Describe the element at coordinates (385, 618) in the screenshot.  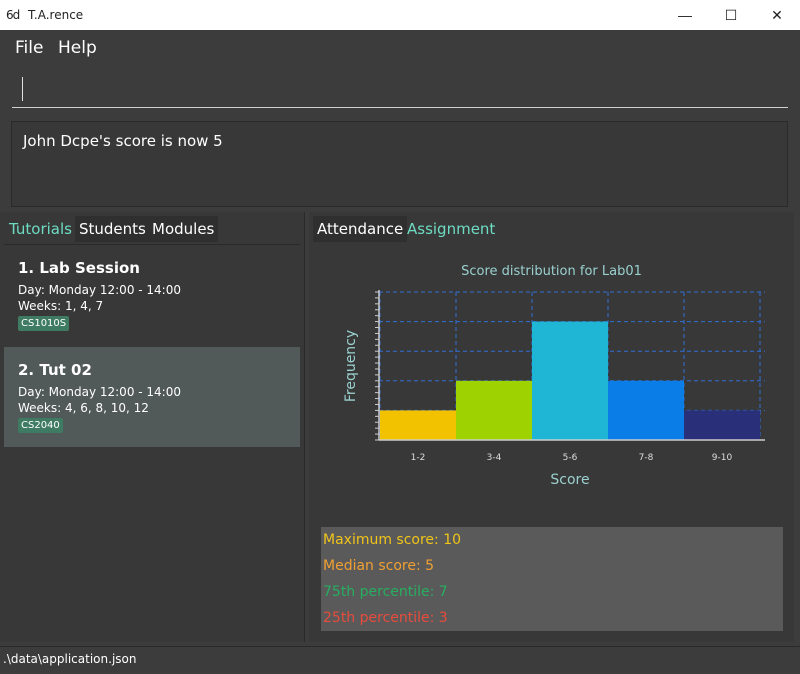
I see `p25-score: 25th percentile: 3` at that location.